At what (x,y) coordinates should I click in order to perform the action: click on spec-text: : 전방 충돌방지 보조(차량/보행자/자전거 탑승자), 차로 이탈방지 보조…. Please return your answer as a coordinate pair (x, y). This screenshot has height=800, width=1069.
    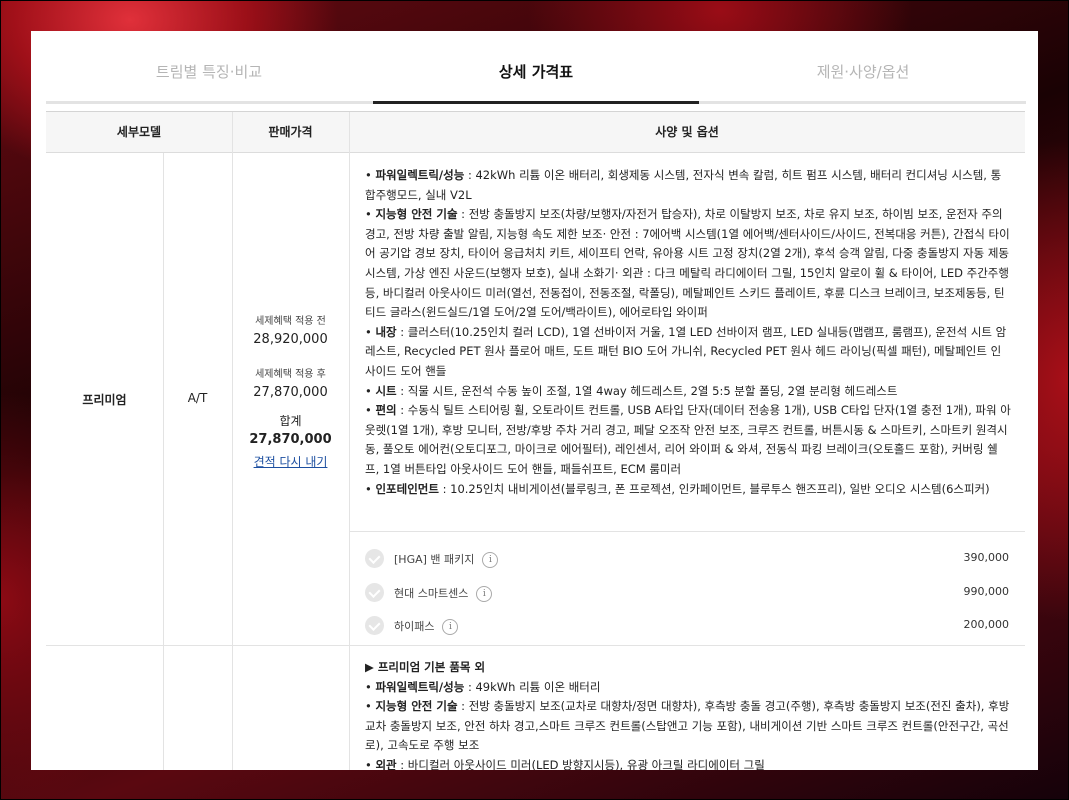
    Looking at the image, I should click on (687, 263).